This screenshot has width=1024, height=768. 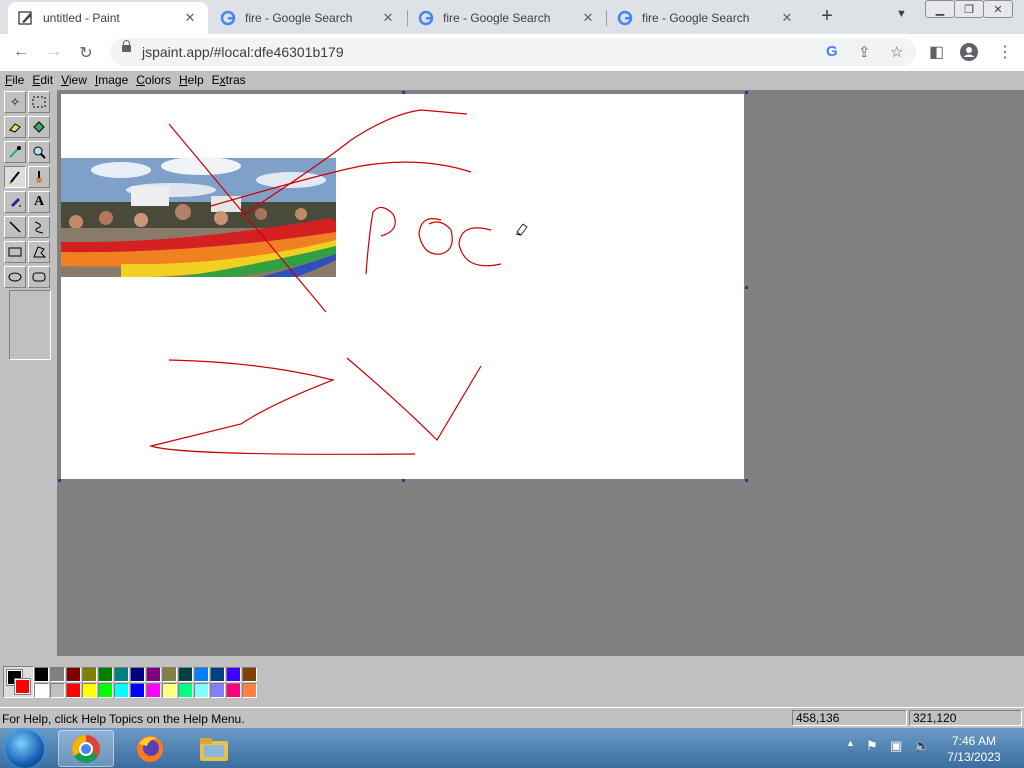 What do you see at coordinates (13, 80) in the screenshot?
I see `menu-file: File` at bounding box center [13, 80].